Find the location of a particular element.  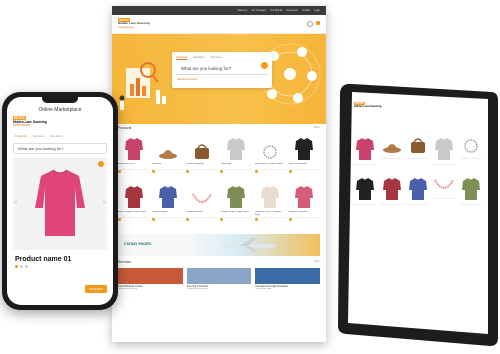

product-card: Leather Handbag is located at coordinates (202, 156).